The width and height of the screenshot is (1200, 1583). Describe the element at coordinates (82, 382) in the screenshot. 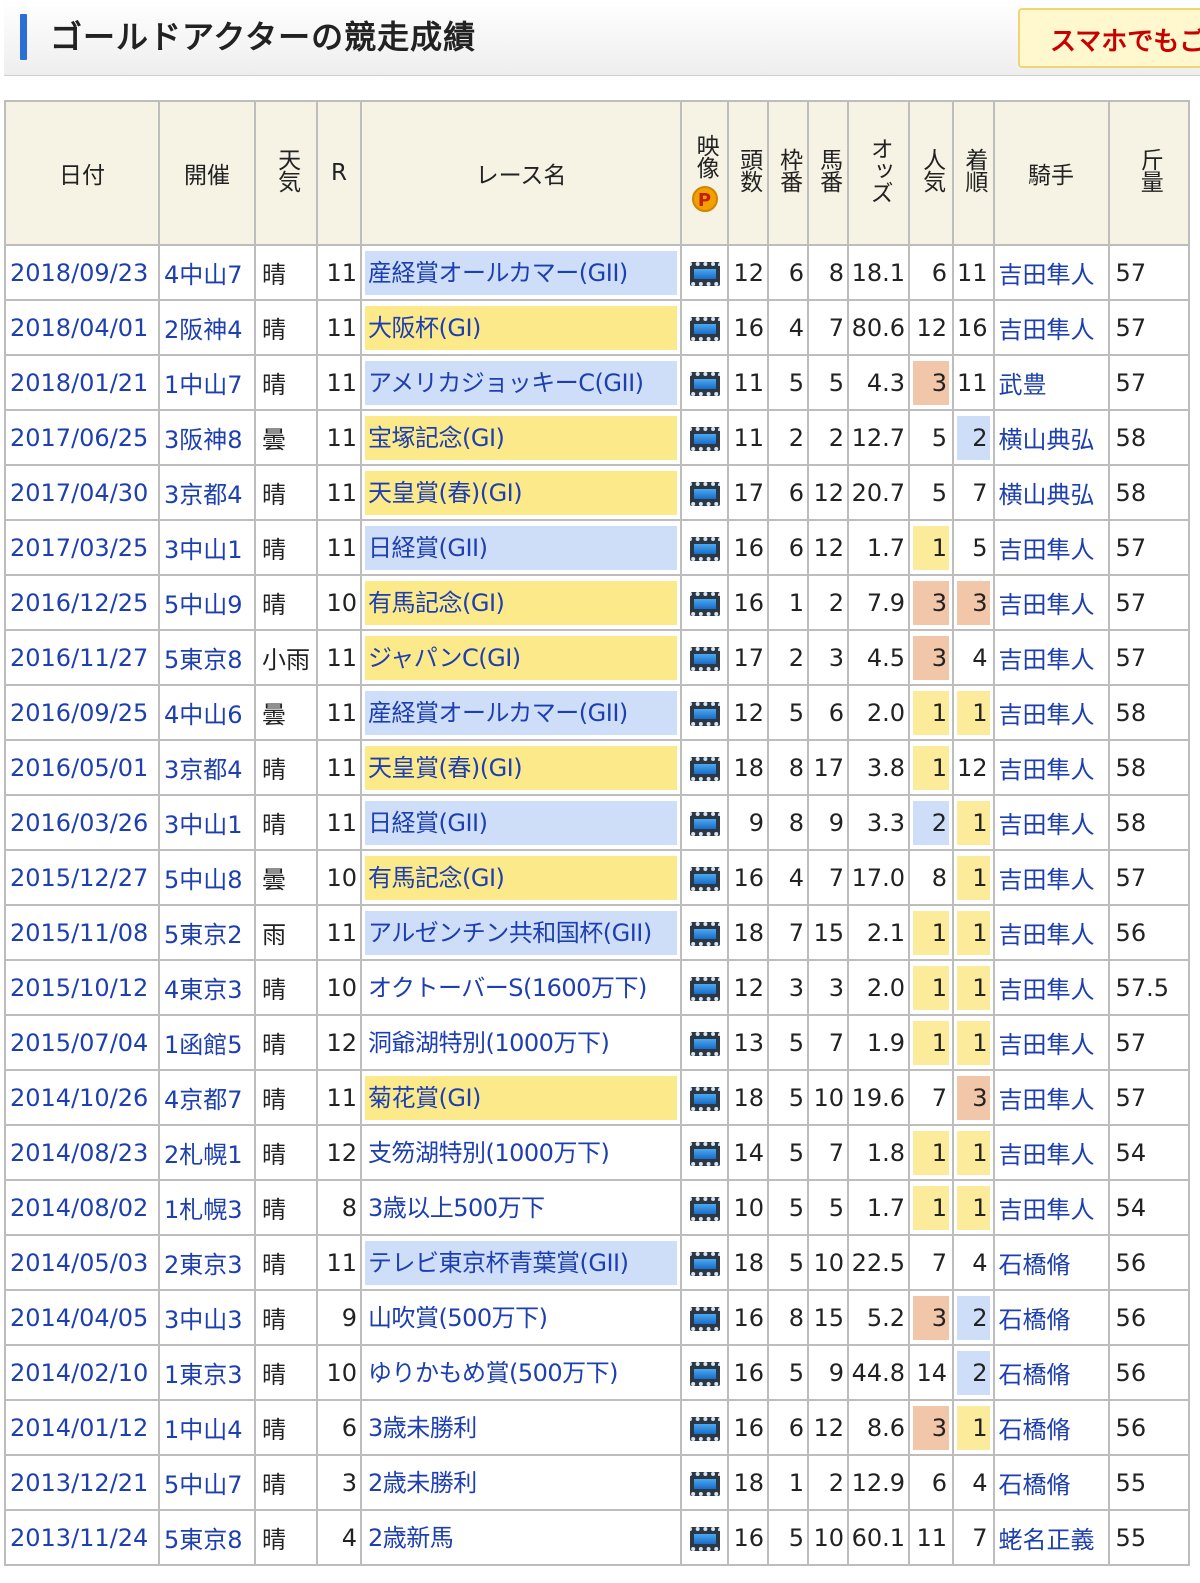

I see `race-date-link: 2018/01/21` at that location.